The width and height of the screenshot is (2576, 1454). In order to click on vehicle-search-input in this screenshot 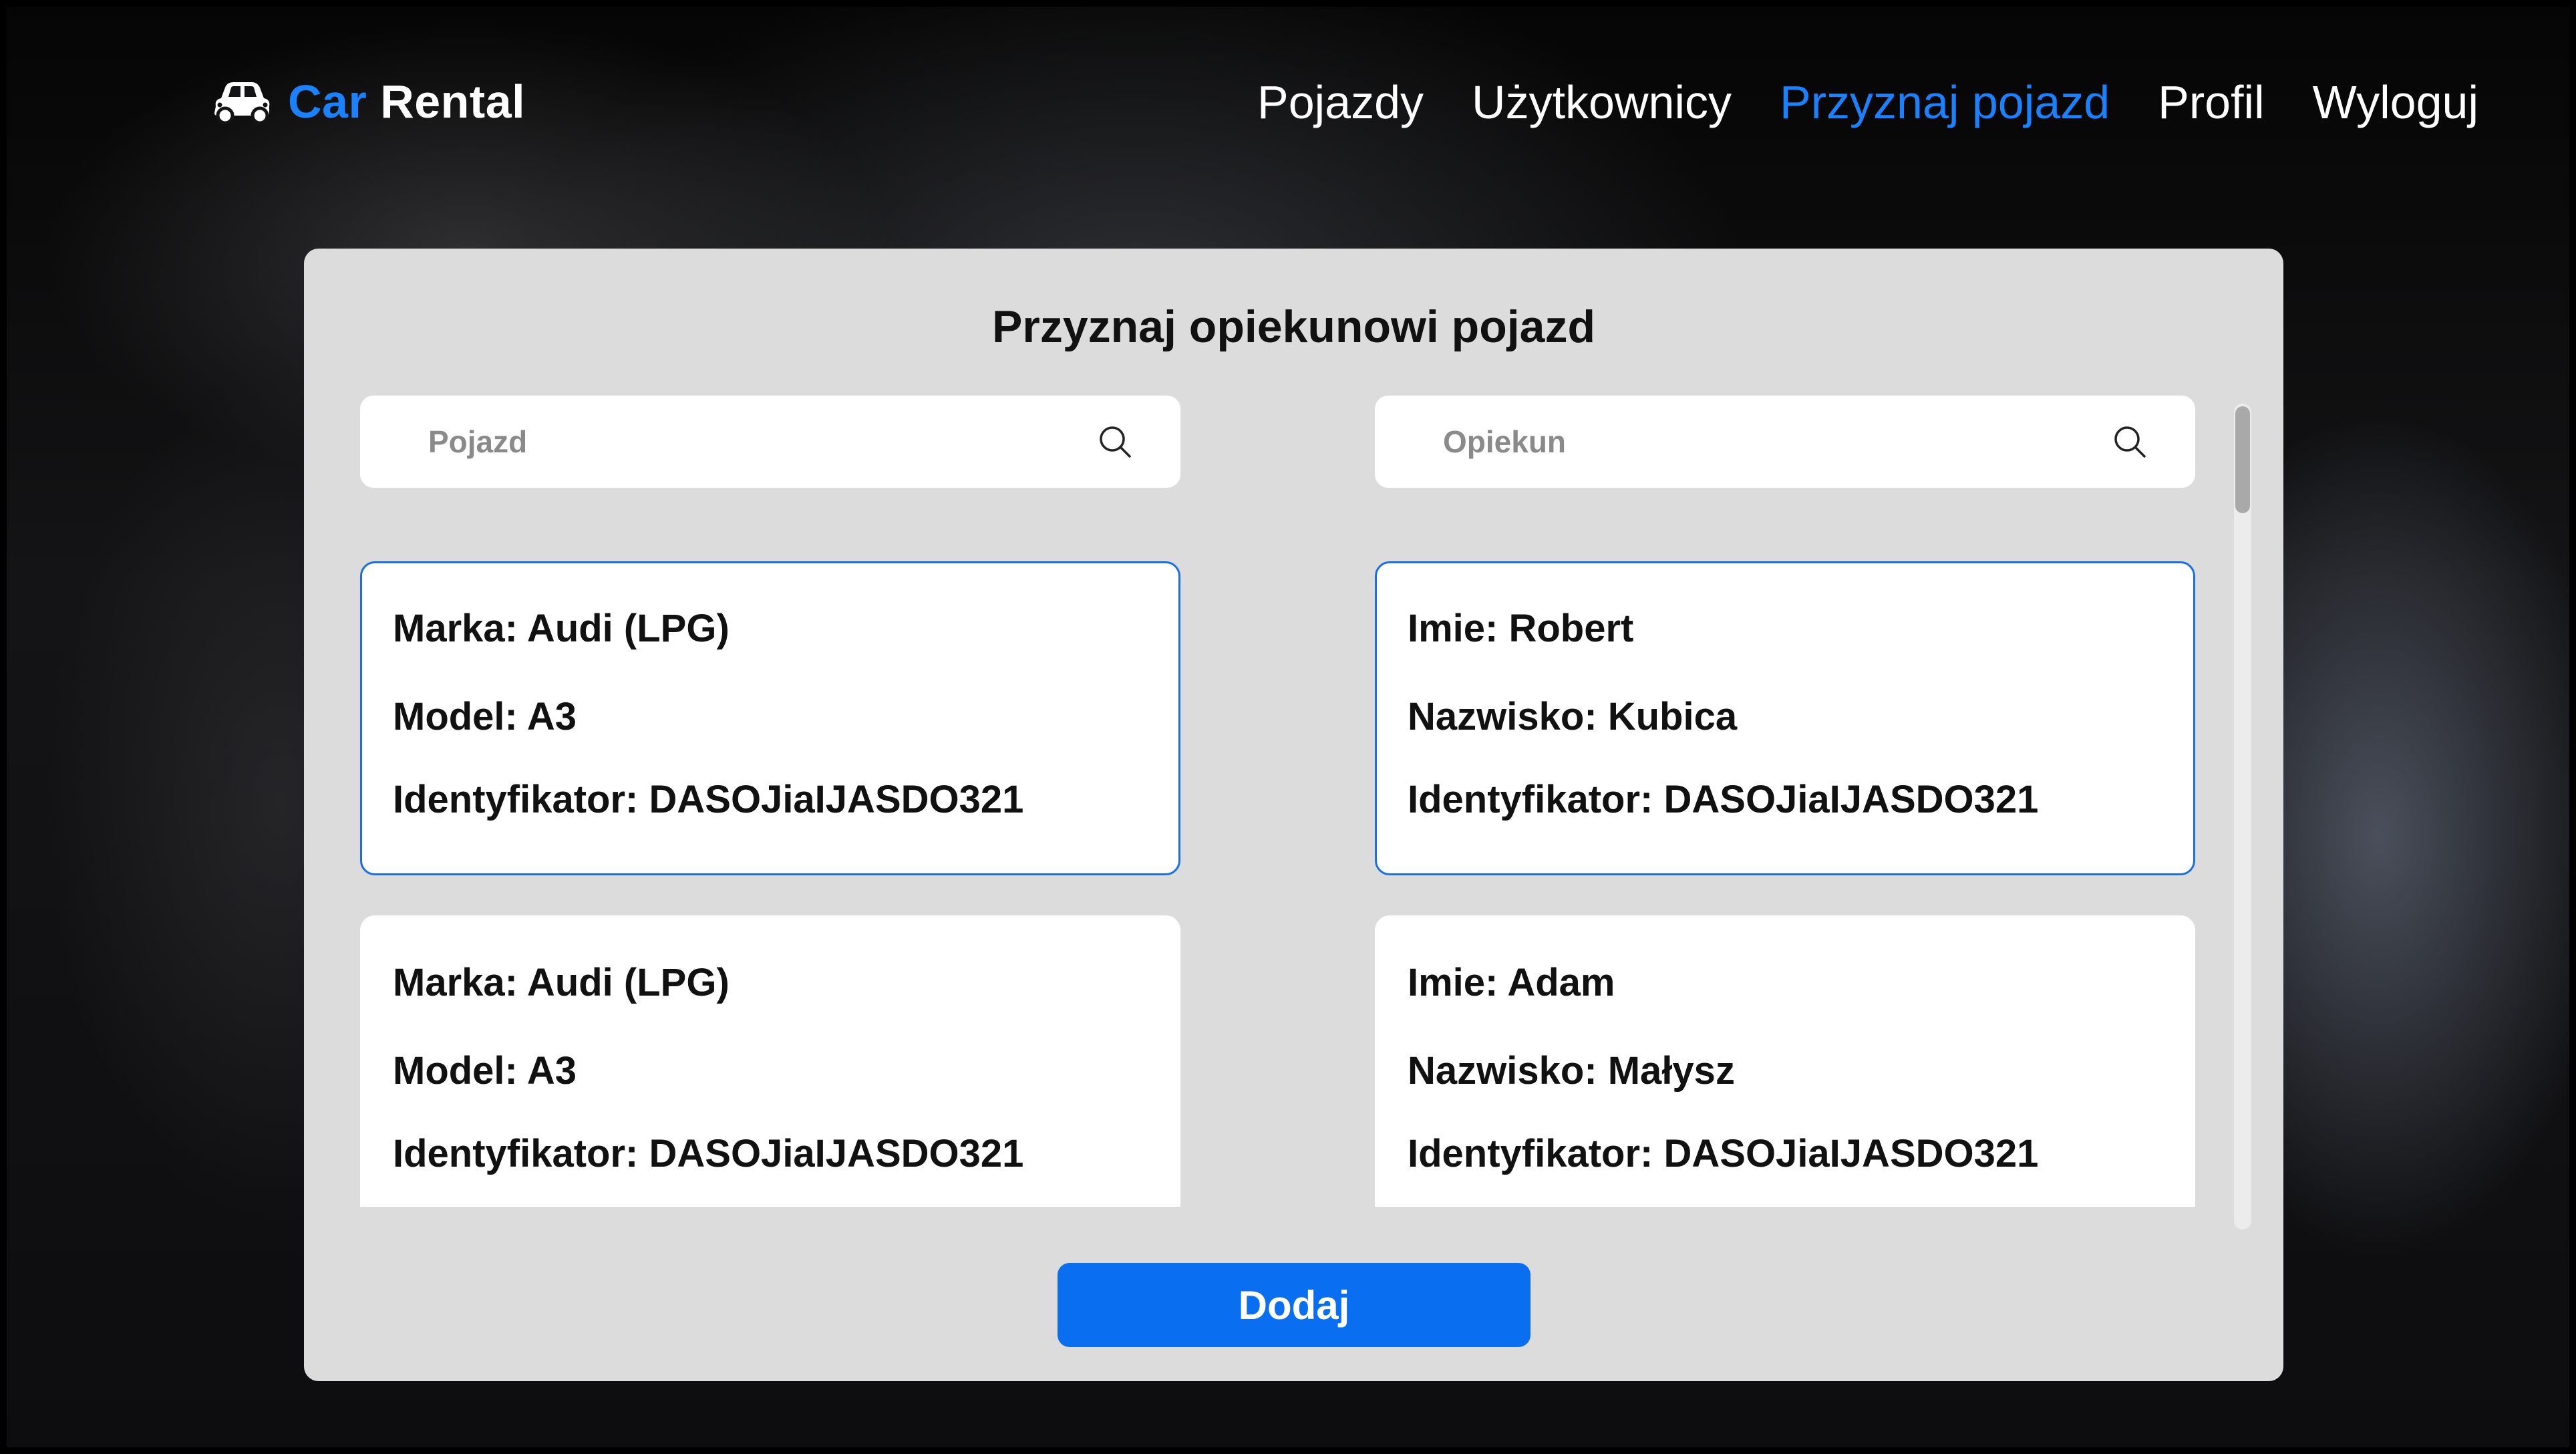, I will do `click(728, 442)`.